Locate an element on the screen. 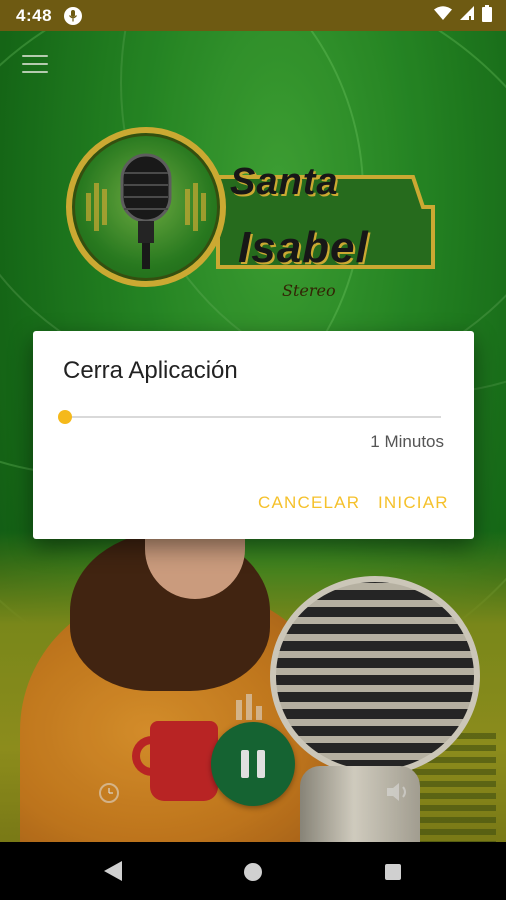 This screenshot has width=506, height=900. system-nav-bar is located at coordinates (253, 871).